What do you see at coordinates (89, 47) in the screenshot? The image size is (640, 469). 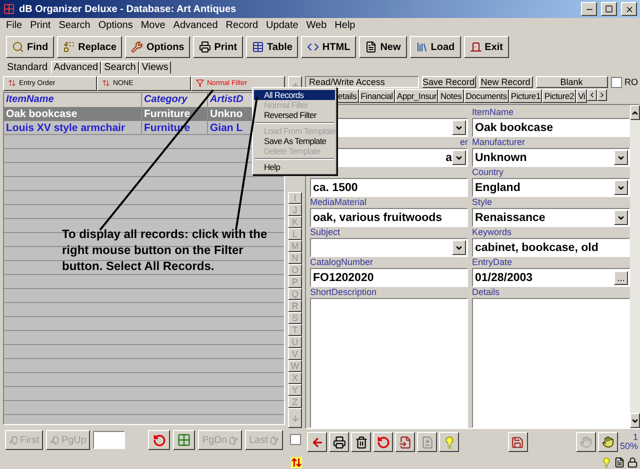 I see `toolbar-button: Replace` at bounding box center [89, 47].